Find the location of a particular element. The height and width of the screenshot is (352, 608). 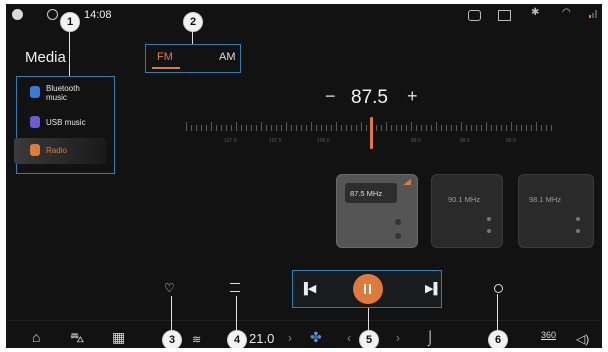

sidebar-item-usb-music: USB music is located at coordinates (60, 123).